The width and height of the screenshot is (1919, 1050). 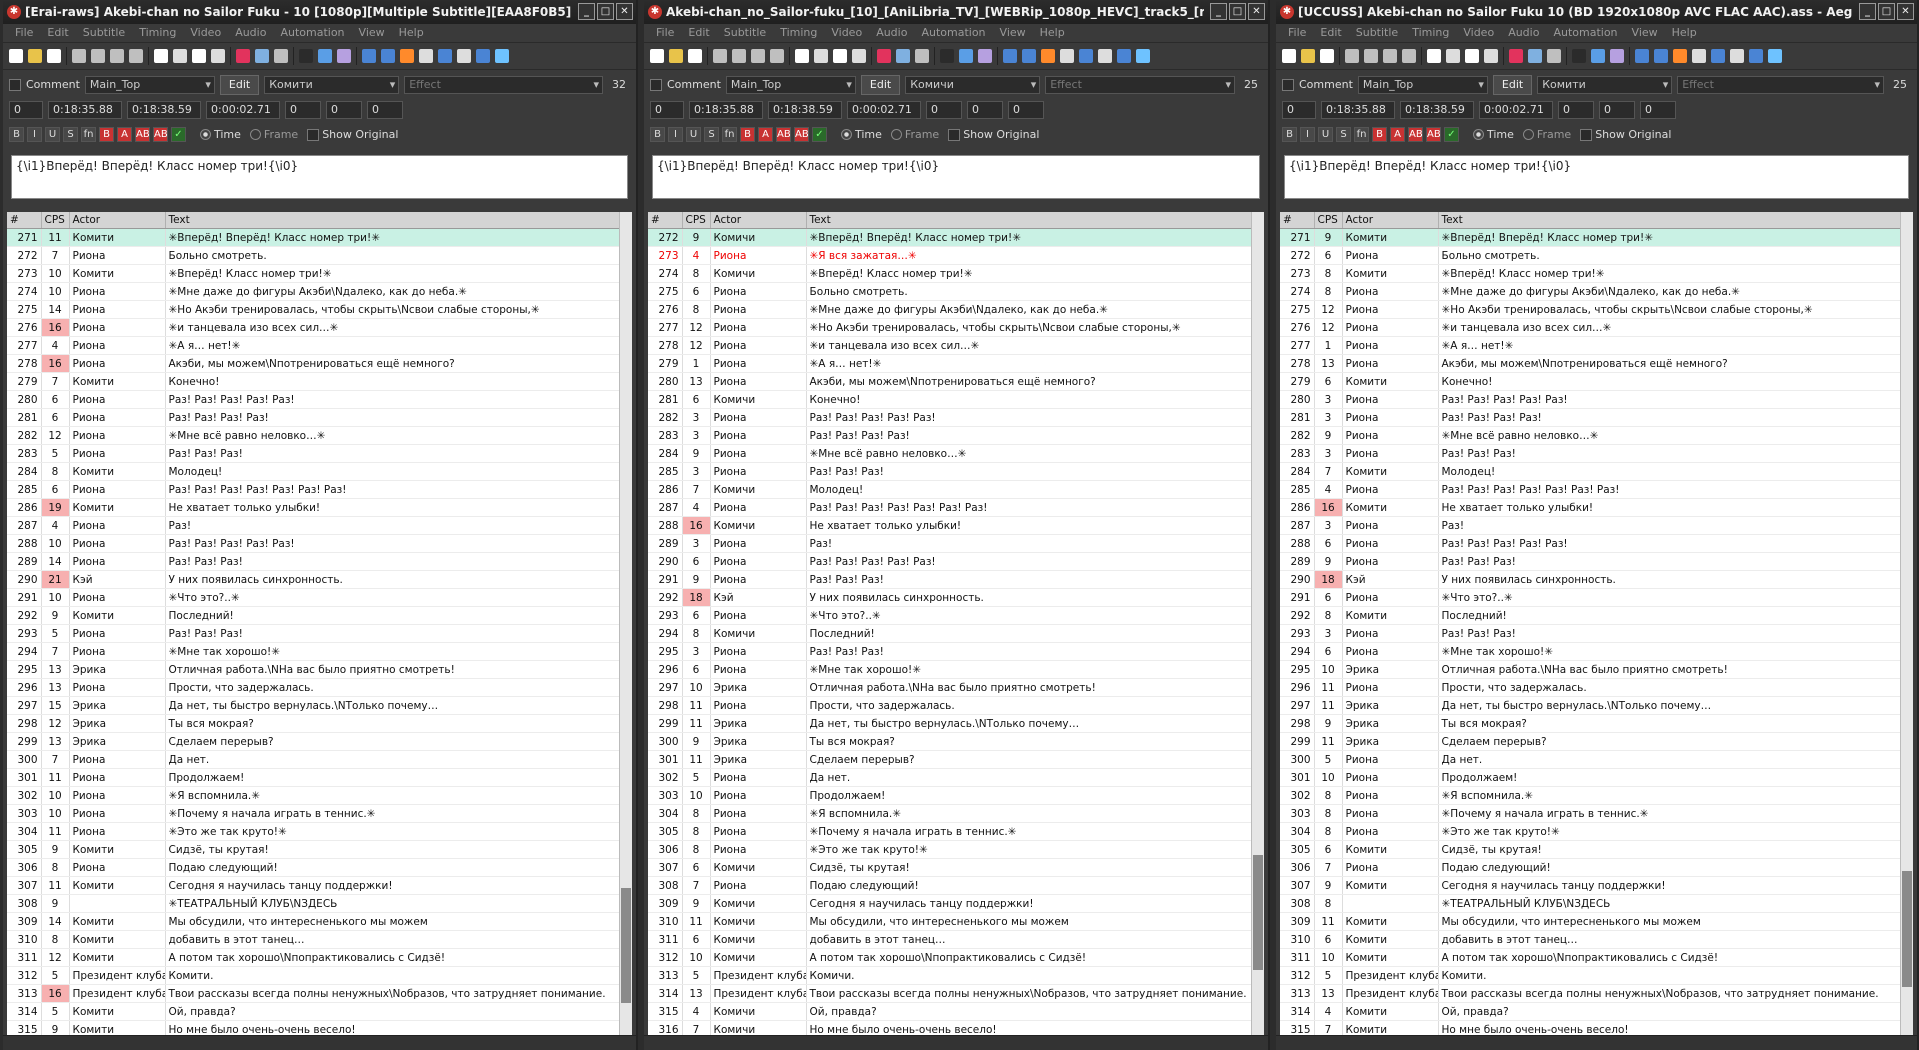 I want to click on table-row: 273 4 Риона ✳Я вся зажатая…✳, so click(x=956, y=255).